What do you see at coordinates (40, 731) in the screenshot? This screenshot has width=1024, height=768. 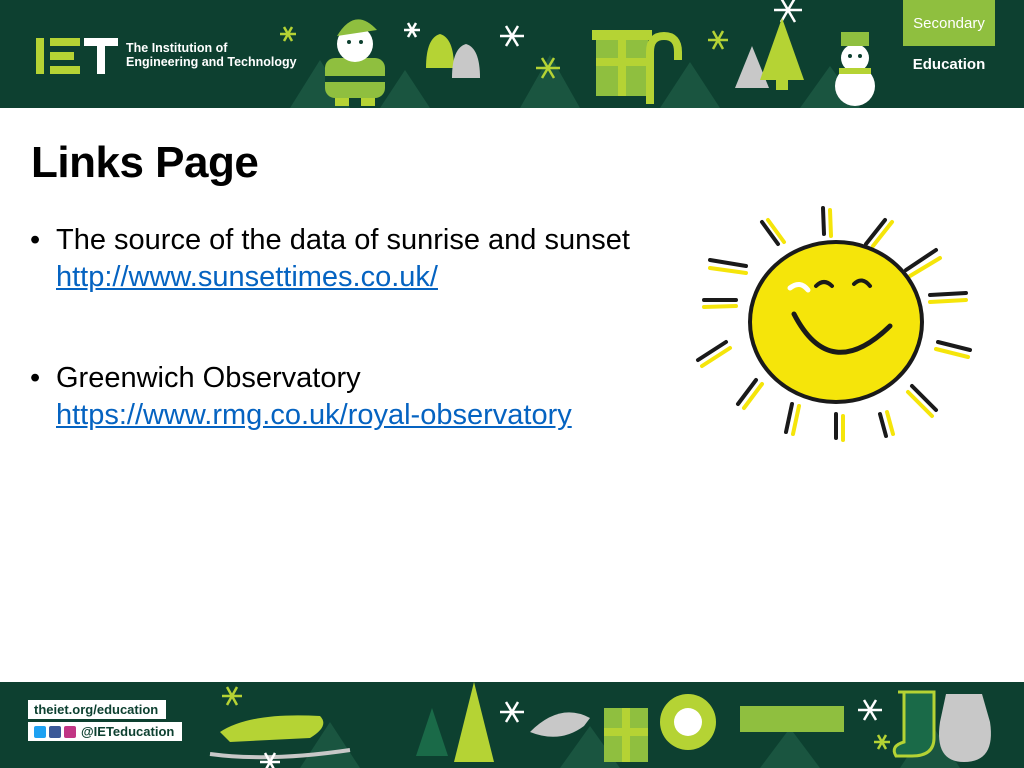 I see `twitter-icon` at bounding box center [40, 731].